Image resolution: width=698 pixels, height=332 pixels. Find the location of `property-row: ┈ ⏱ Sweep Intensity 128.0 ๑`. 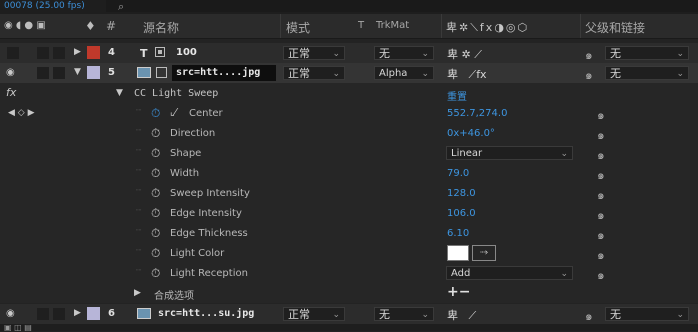

property-row: ┈ ⏱ Sweep Intensity 128.0 ๑ is located at coordinates (349, 193).